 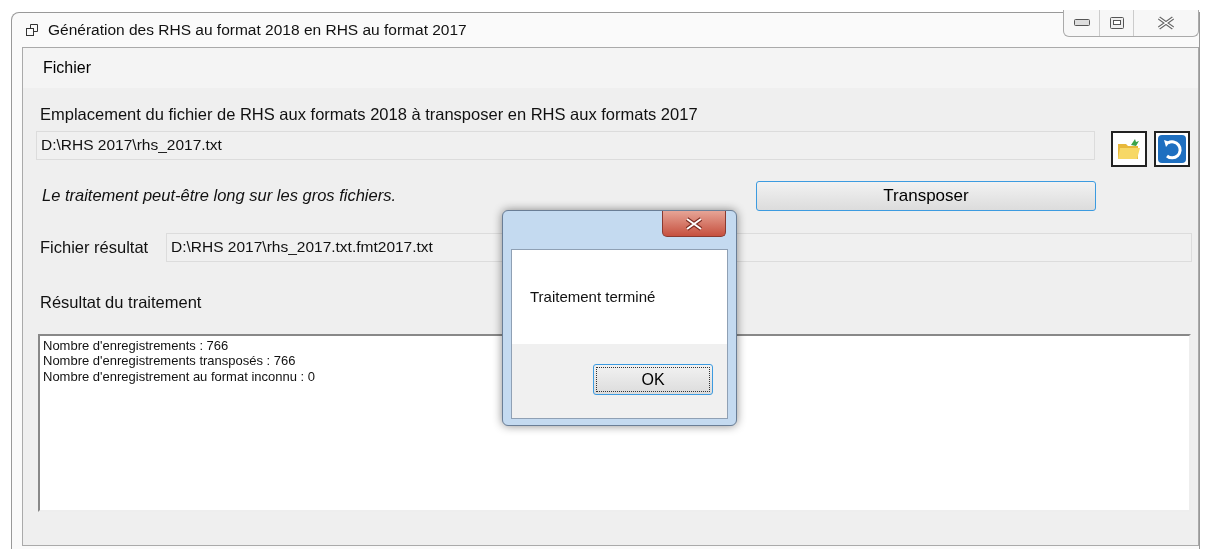 What do you see at coordinates (593, 296) in the screenshot?
I see `dialog-message: Traitement terminé` at bounding box center [593, 296].